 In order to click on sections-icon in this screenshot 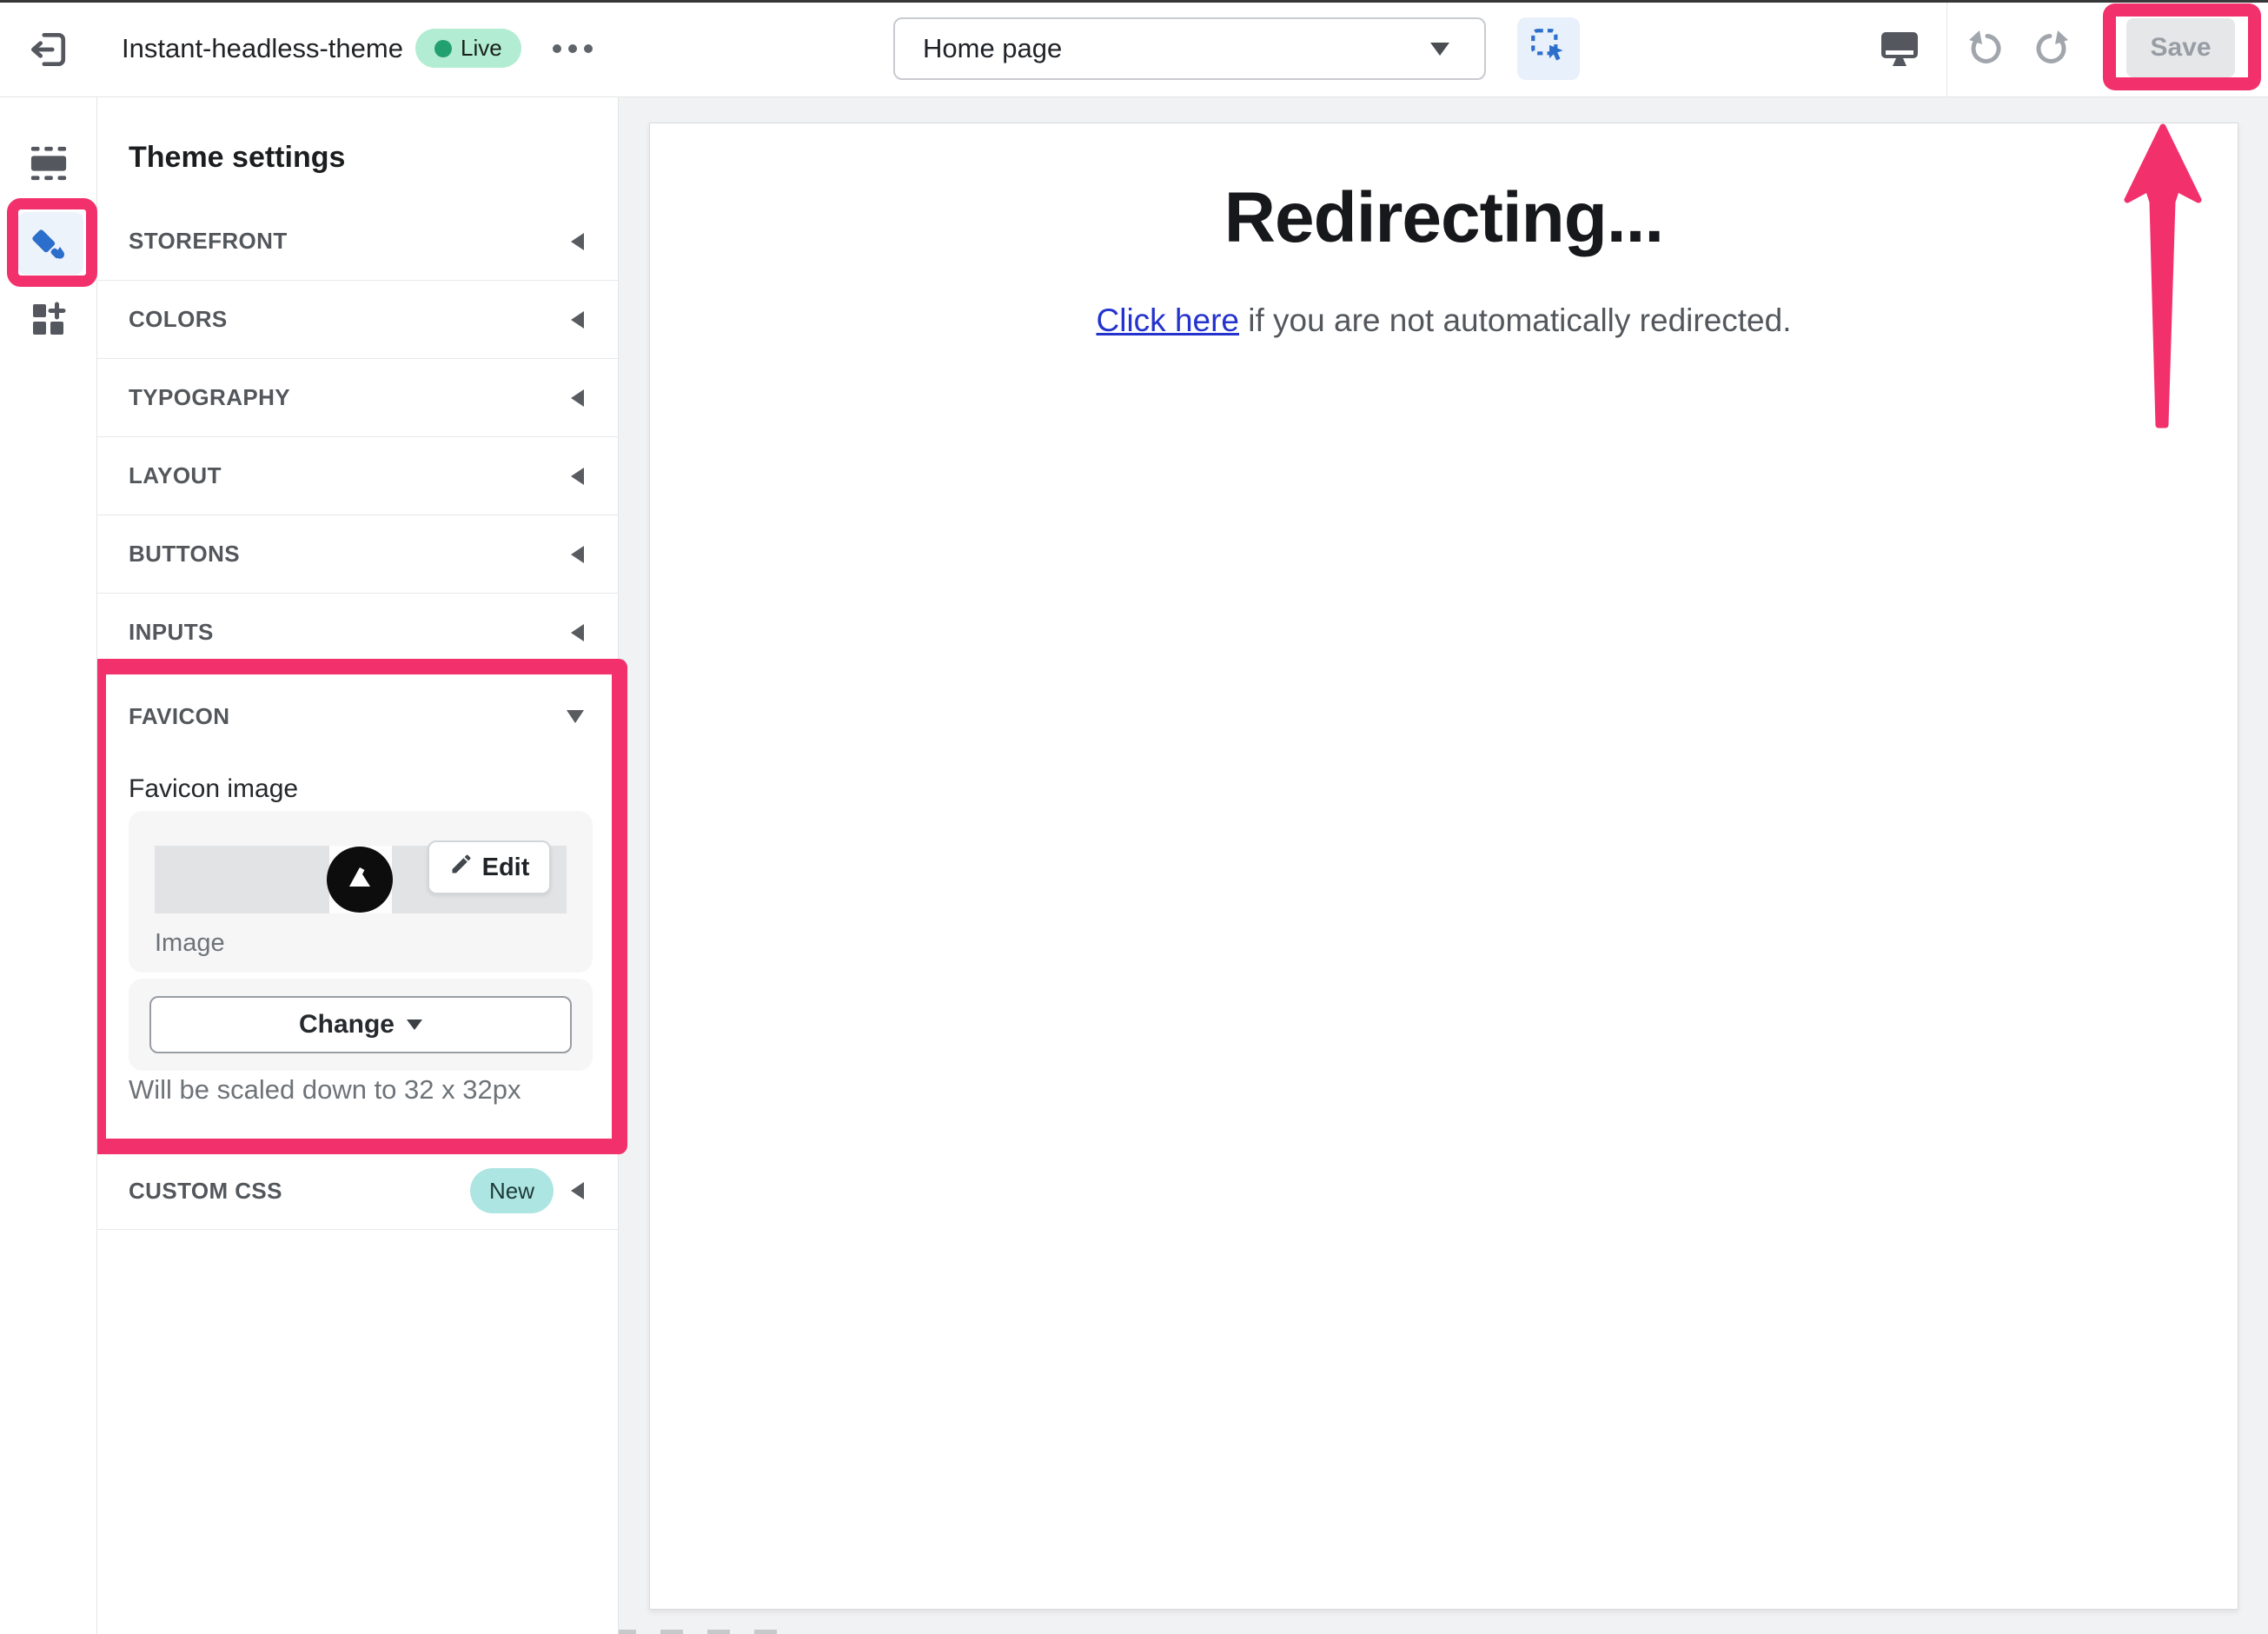, I will do `click(49, 166)`.